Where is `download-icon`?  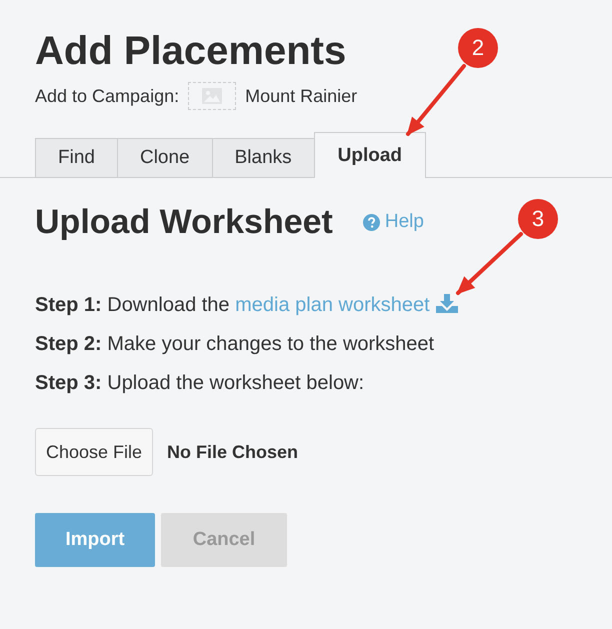
download-icon is located at coordinates (447, 303).